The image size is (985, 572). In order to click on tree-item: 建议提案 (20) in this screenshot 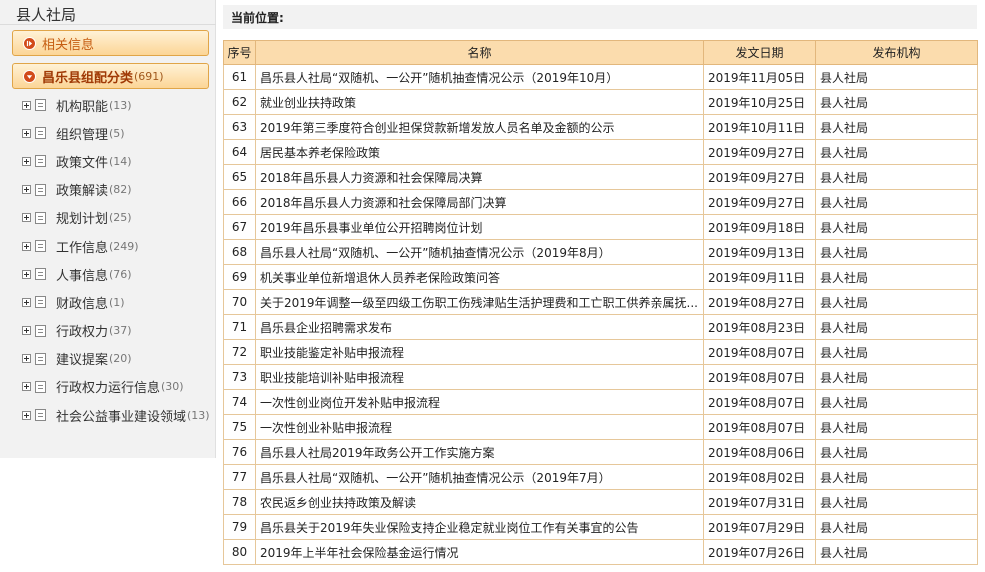, I will do `click(118, 359)`.